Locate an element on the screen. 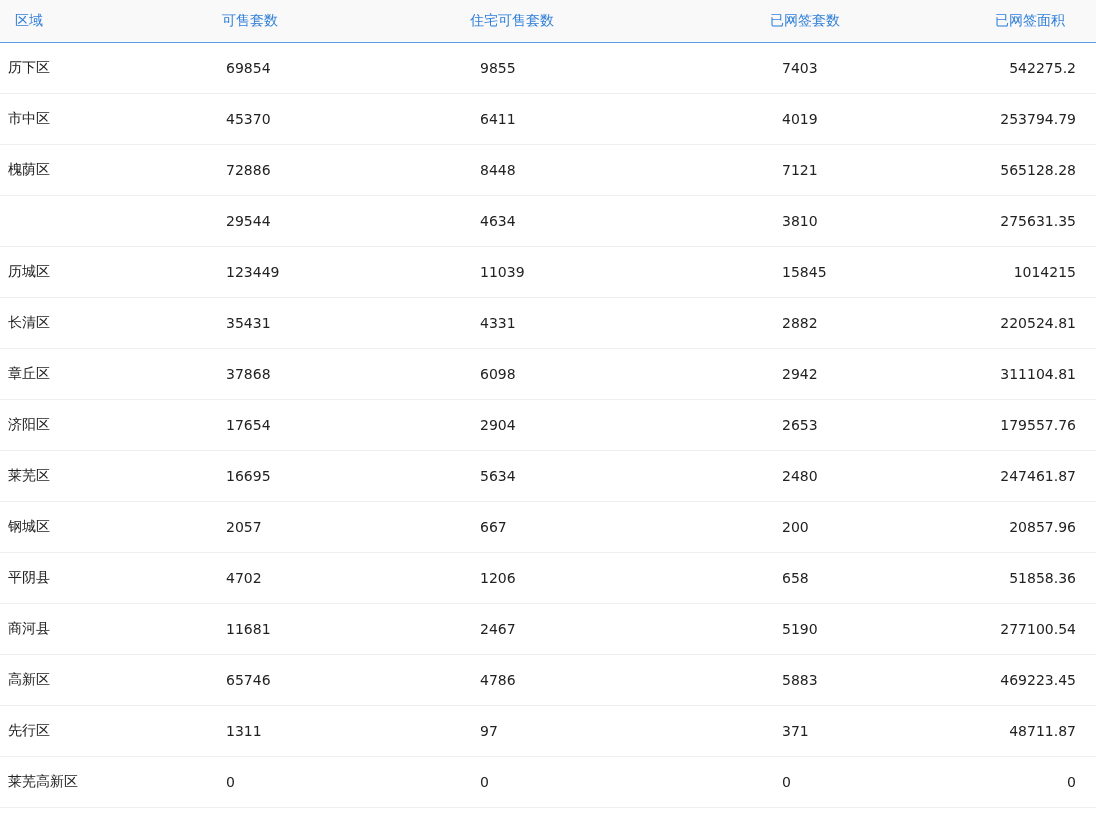  table-cell: 7121 is located at coordinates (800, 170).